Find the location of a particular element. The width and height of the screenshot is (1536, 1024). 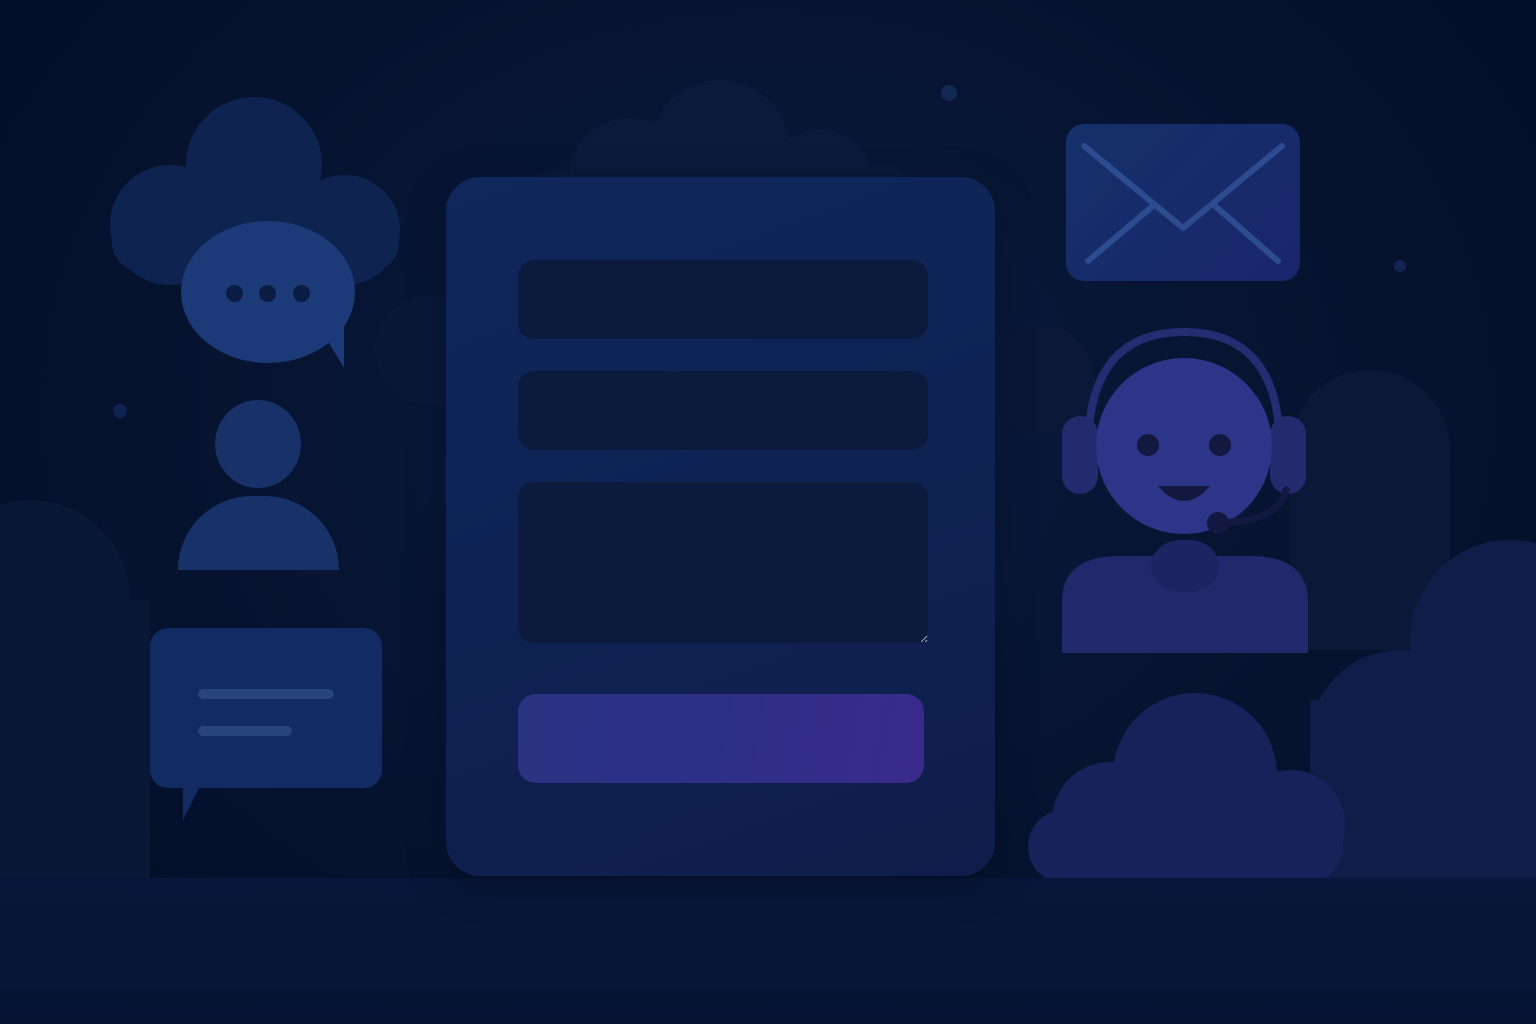

submit-button is located at coordinates (721, 738).